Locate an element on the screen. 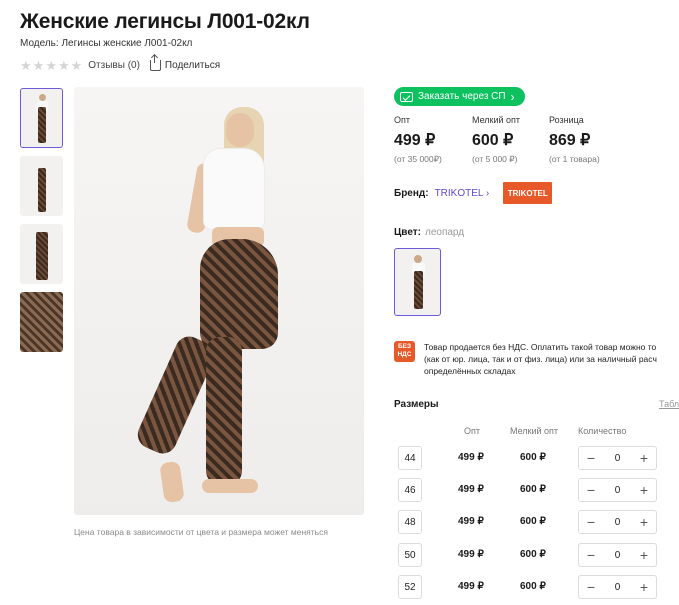  order-via-sp-button: Заказать через СП › is located at coordinates (459, 96).